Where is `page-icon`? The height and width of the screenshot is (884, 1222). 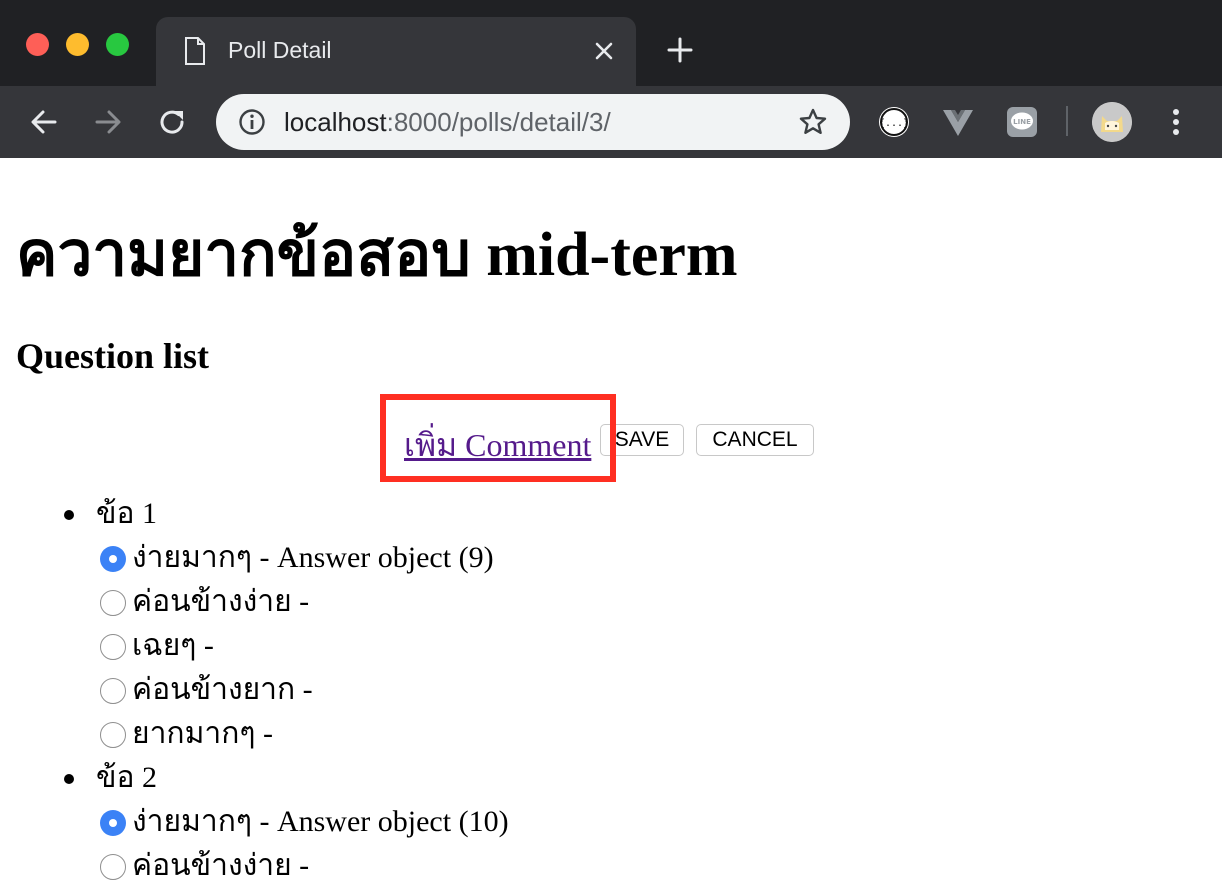 page-icon is located at coordinates (195, 51).